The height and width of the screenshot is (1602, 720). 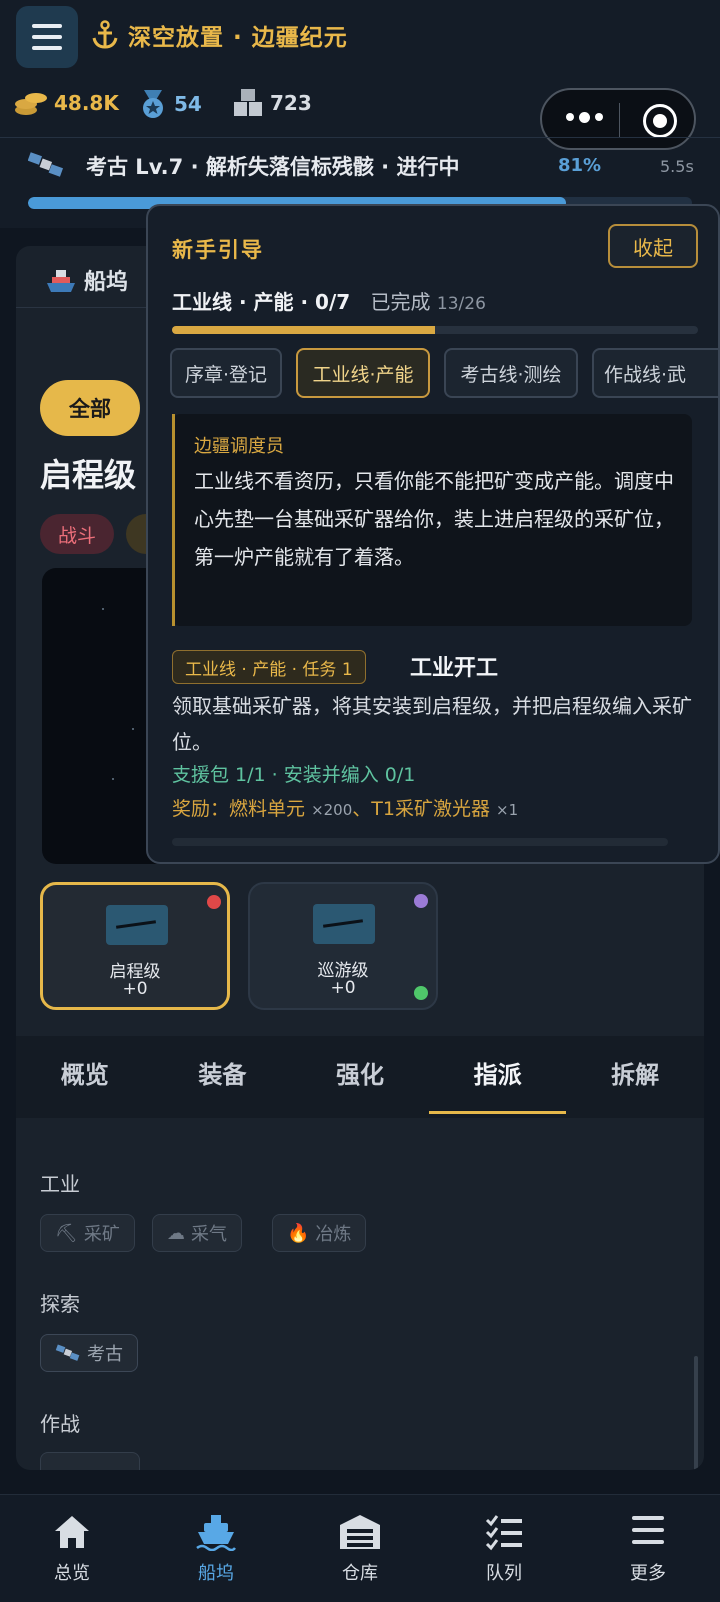 I want to click on chip-smelting: 🔥 冶炼, so click(x=319, y=1233).